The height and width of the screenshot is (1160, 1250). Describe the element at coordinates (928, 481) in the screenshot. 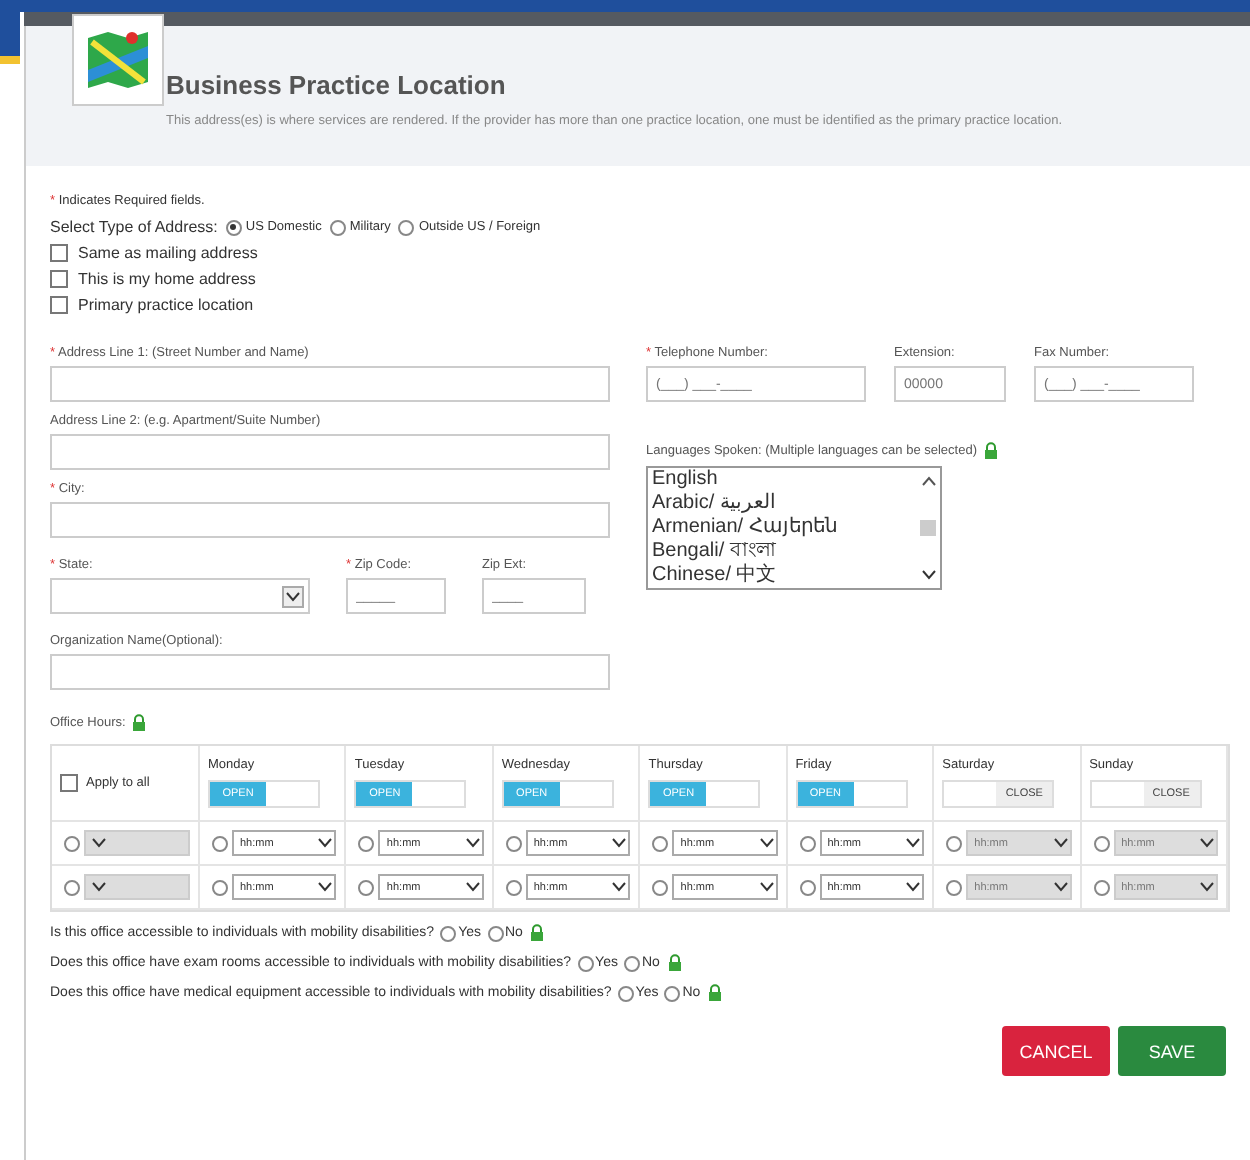

I see `scroll-up-icon` at that location.